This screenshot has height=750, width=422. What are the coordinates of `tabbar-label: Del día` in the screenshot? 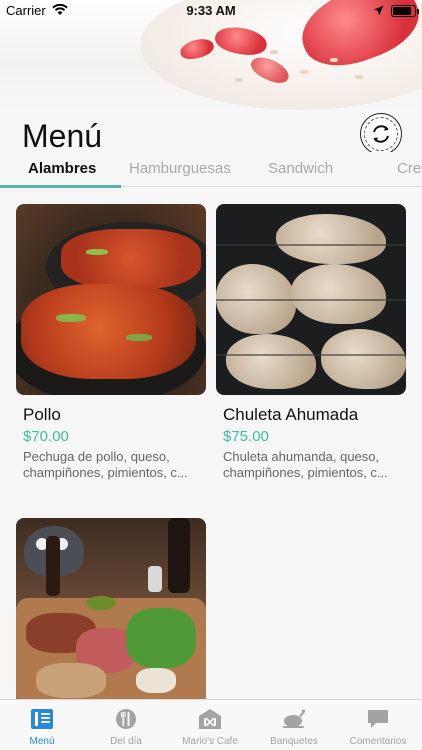 It's located at (126, 741).